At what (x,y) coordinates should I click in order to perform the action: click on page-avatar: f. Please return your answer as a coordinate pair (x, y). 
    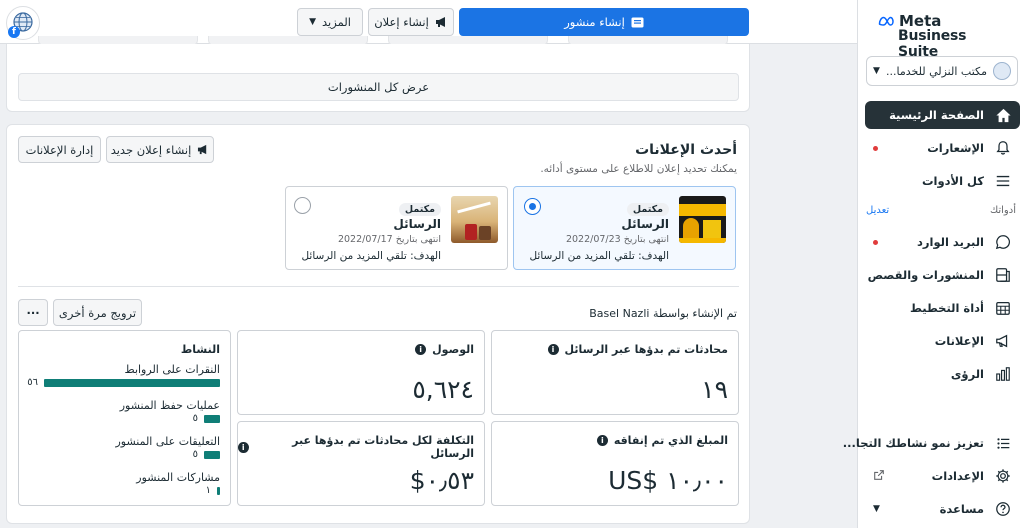
    Looking at the image, I should click on (23, 23).